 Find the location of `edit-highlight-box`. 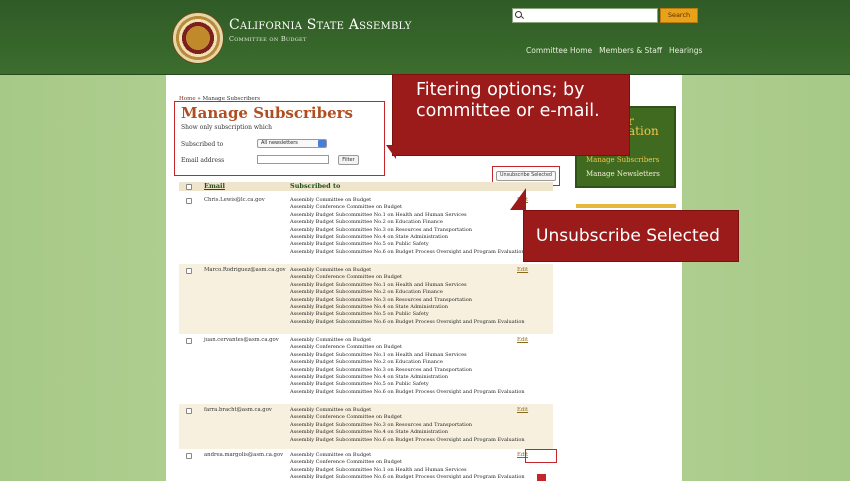

edit-highlight-box is located at coordinates (541, 456).